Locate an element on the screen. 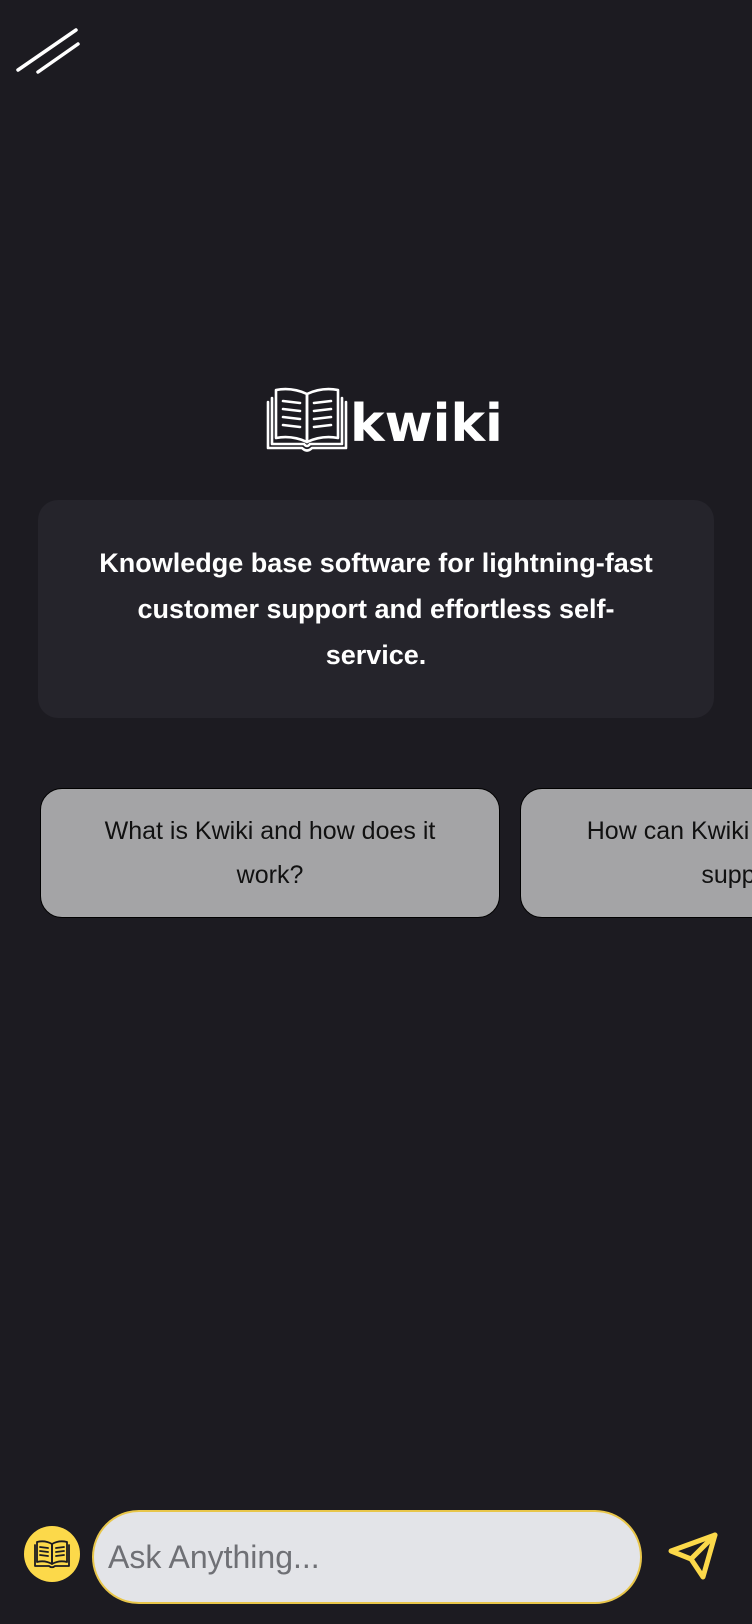 The image size is (752, 1624). suggestion-label: How can Kwiki help customer support? is located at coordinates (669, 853).